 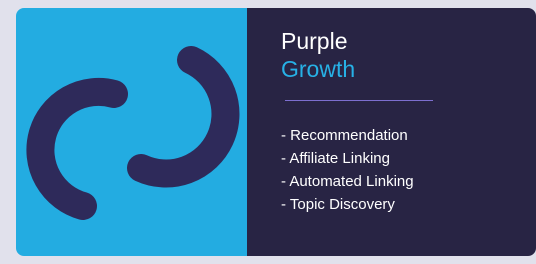 I want to click on feature-item-automated-linking: - Automated Linking, so click(x=347, y=181).